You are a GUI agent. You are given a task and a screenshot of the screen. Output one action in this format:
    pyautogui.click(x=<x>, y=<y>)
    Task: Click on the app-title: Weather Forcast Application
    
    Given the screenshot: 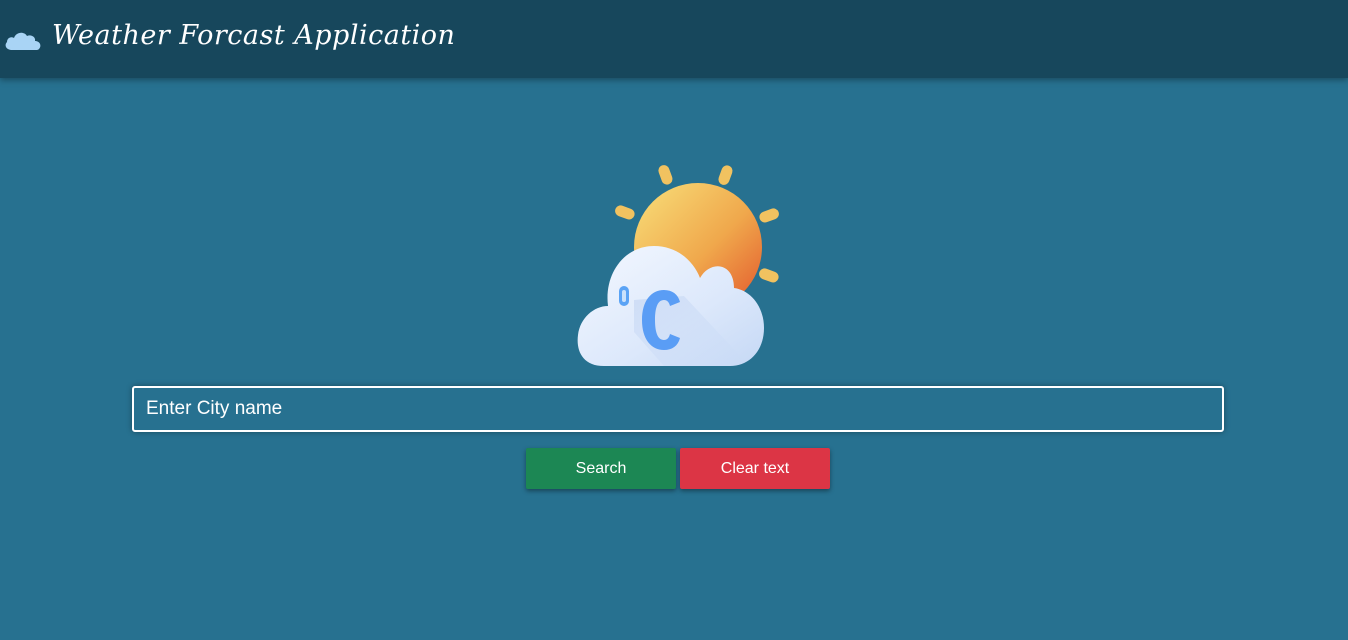 What is the action you would take?
    pyautogui.click(x=254, y=35)
    